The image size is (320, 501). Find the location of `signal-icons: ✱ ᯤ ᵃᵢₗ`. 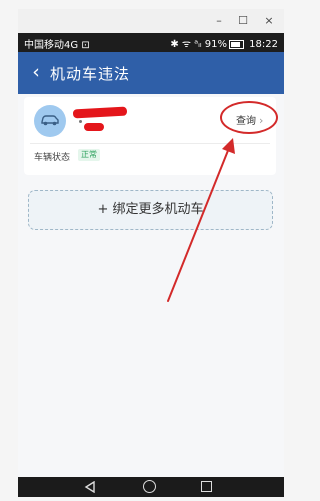

signal-icons: ✱ ᯤ ᵃᵢₗ is located at coordinates (186, 44).